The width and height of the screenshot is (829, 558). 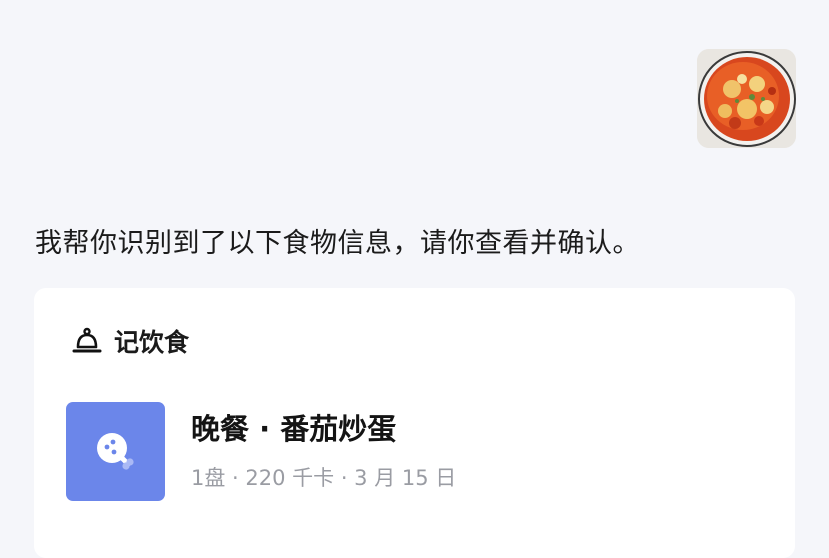 I want to click on meal-title: 晚餐 · 番茄炒蛋, so click(x=294, y=429).